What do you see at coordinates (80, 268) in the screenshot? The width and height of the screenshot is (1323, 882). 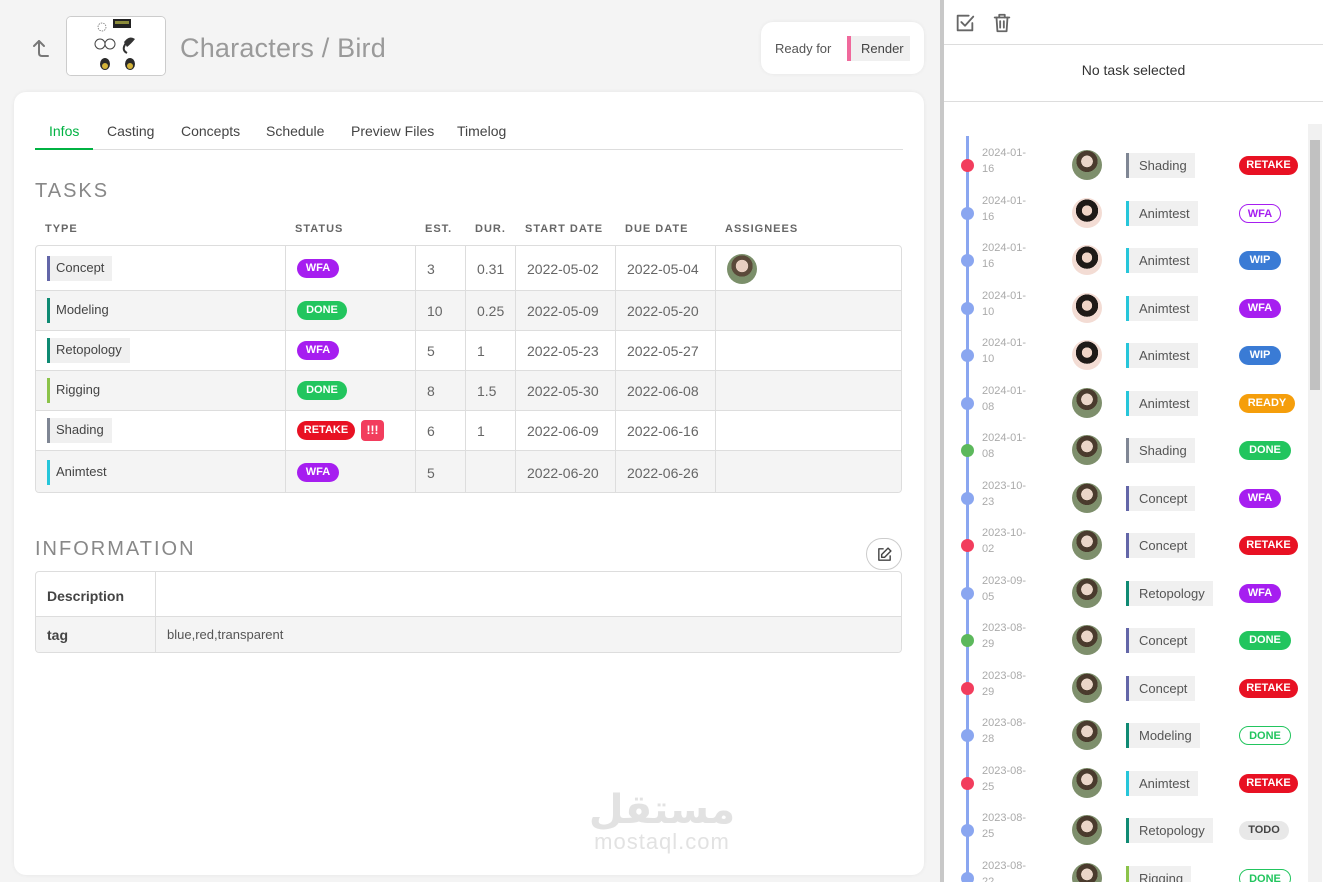 I see `task-type-chip: Concept` at bounding box center [80, 268].